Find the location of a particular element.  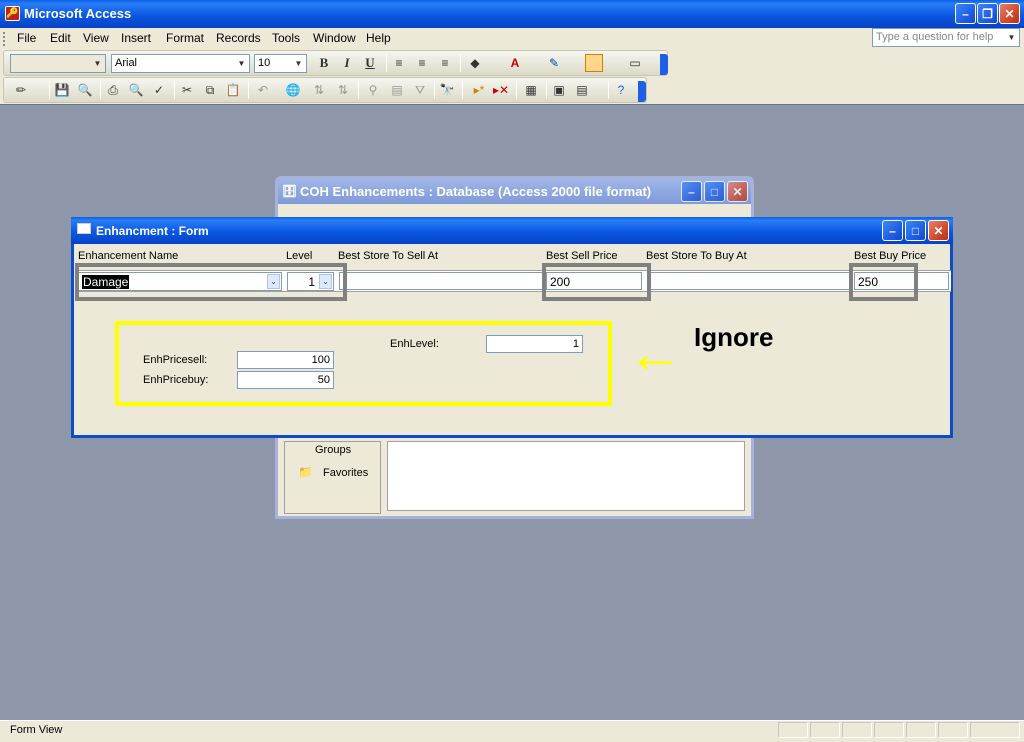

header-best-store-to-buy: Best Store To Buy At is located at coordinates (696, 256).